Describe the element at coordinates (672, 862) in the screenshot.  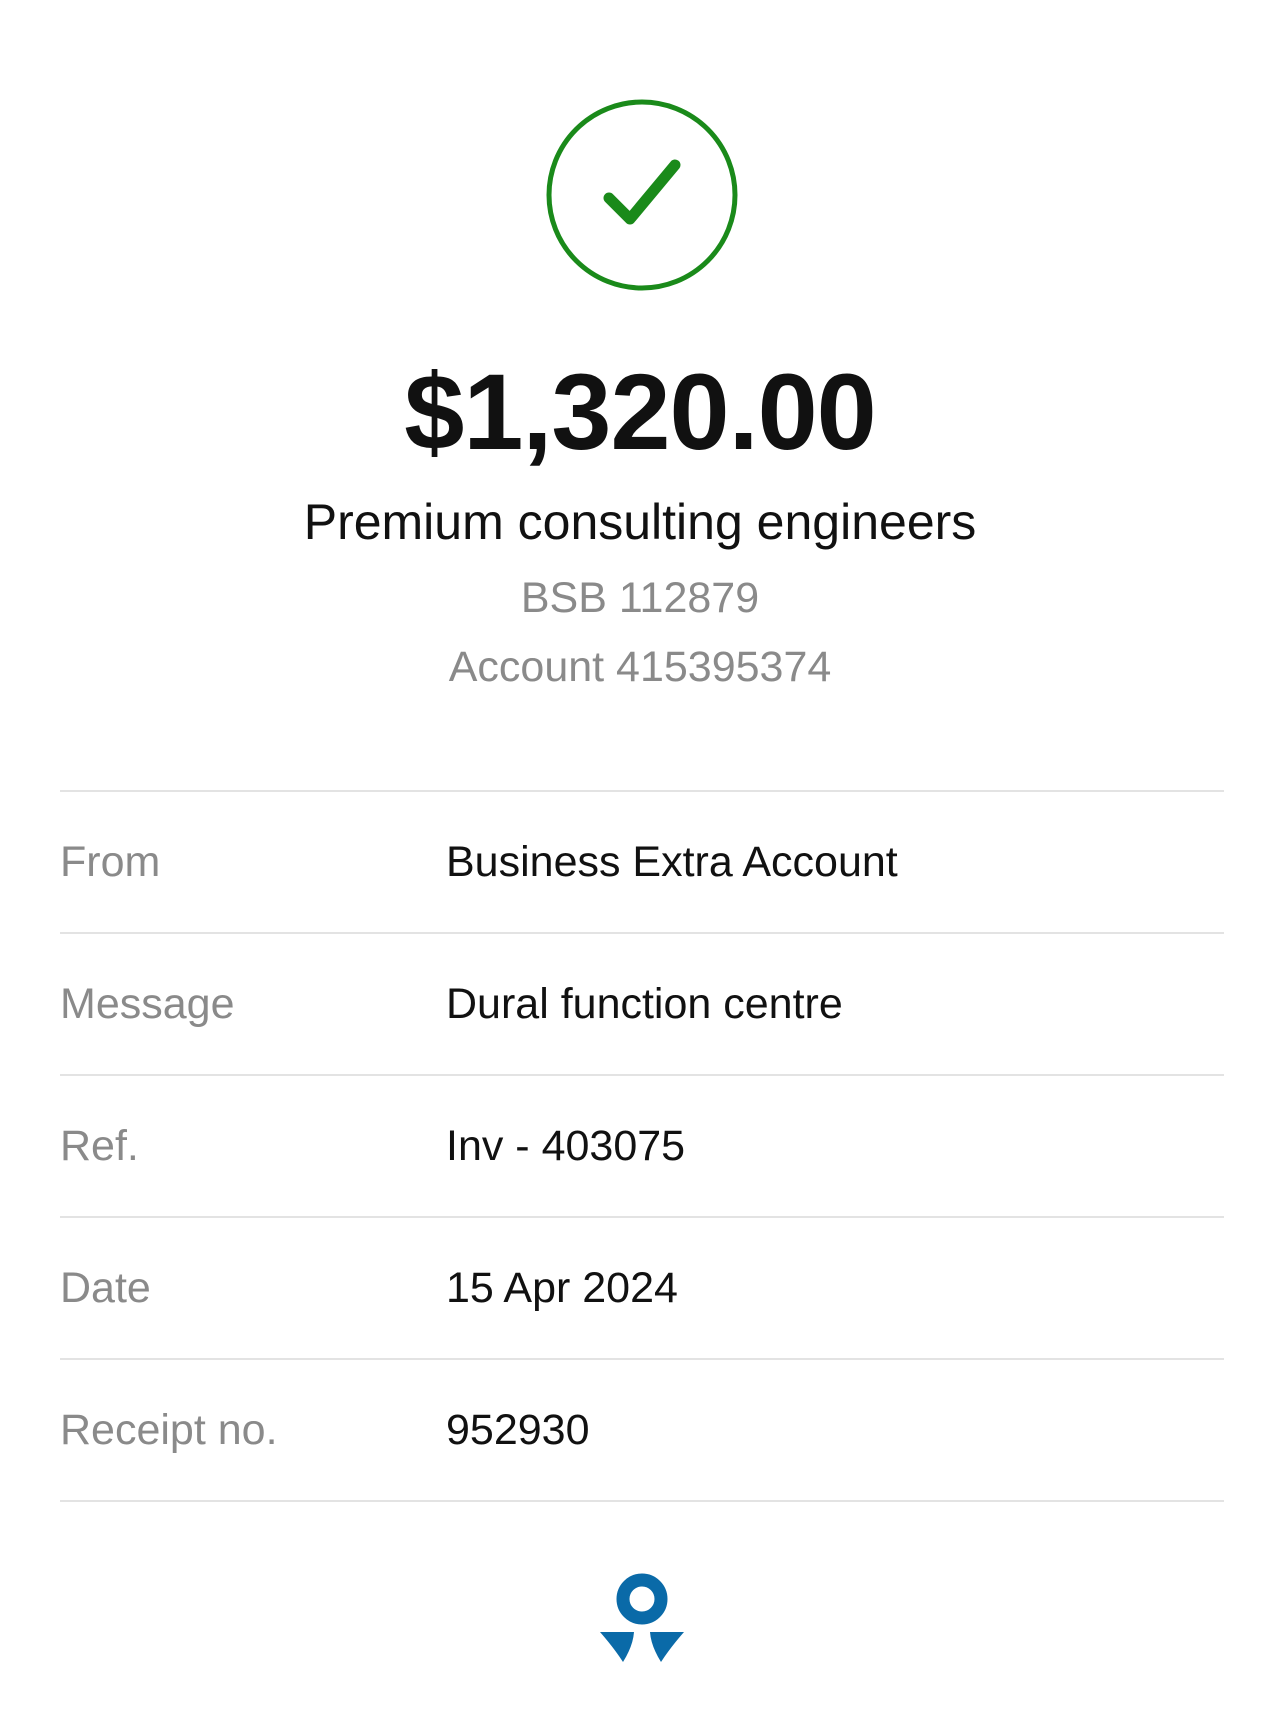
I see `detail-value: Business Extra Account` at that location.